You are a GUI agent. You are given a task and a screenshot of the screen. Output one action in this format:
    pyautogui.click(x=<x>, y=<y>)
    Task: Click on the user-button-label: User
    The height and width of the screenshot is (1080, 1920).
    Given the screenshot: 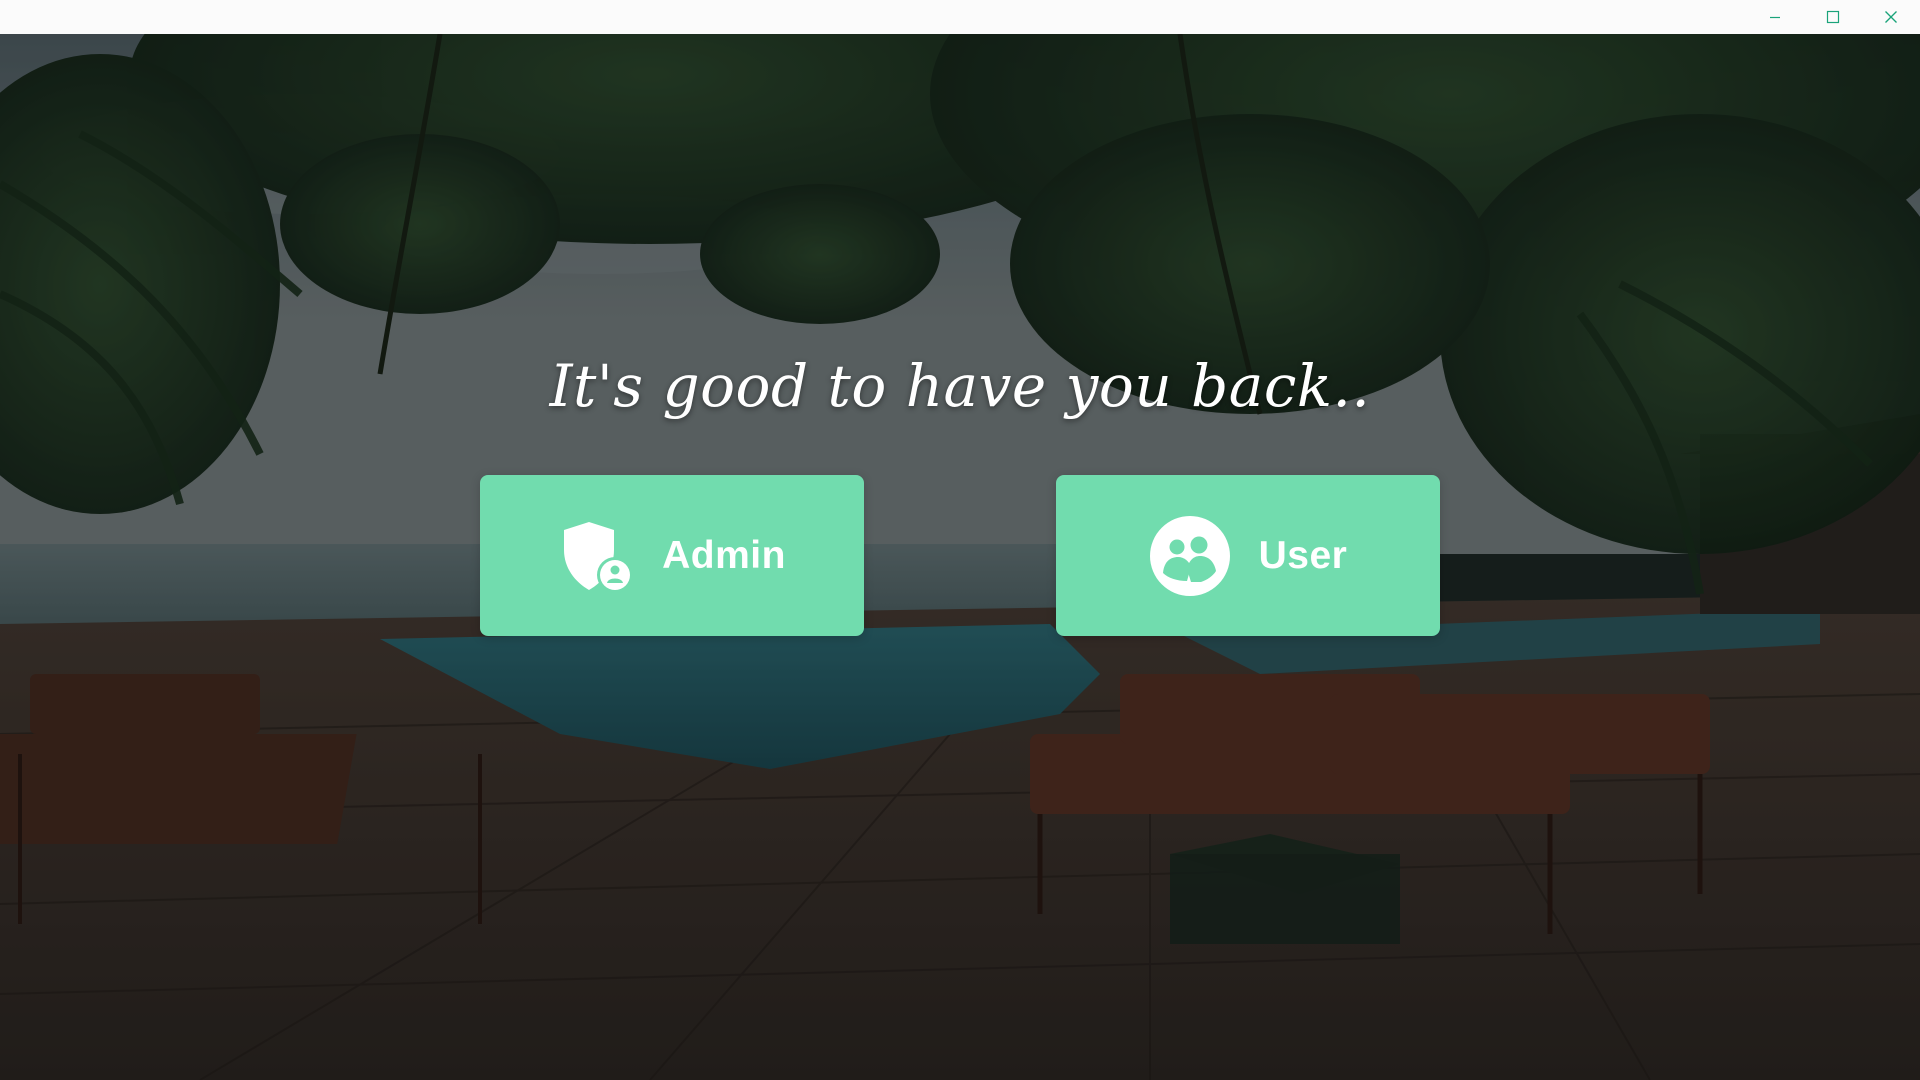 What is the action you would take?
    pyautogui.click(x=1303, y=555)
    